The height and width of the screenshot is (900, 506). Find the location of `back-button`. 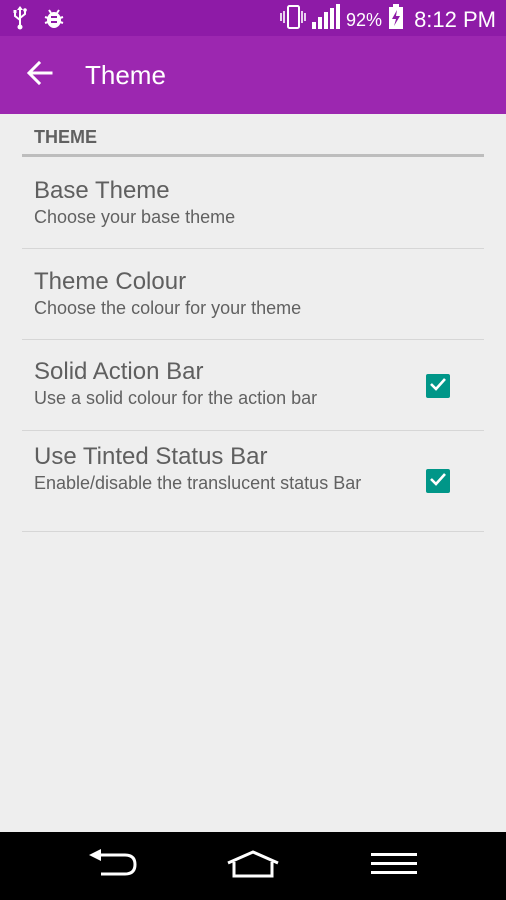

back-button is located at coordinates (40, 75).